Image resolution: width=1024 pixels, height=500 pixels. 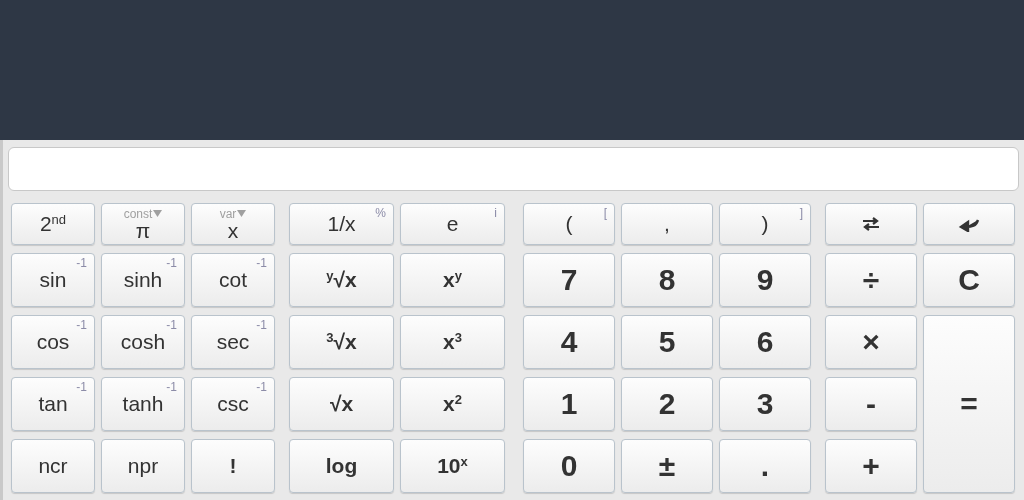 What do you see at coordinates (452, 280) in the screenshot?
I see `calculator-key: x$^{y}$` at bounding box center [452, 280].